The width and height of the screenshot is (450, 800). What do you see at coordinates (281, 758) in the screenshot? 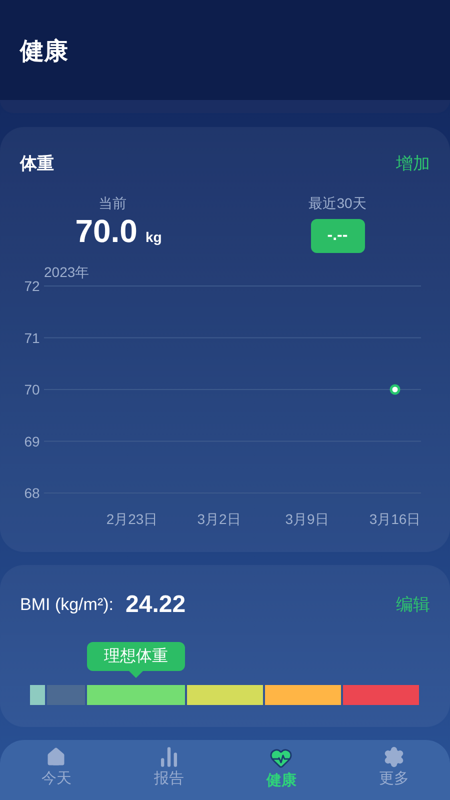
I see `heart-pulse-icon` at bounding box center [281, 758].